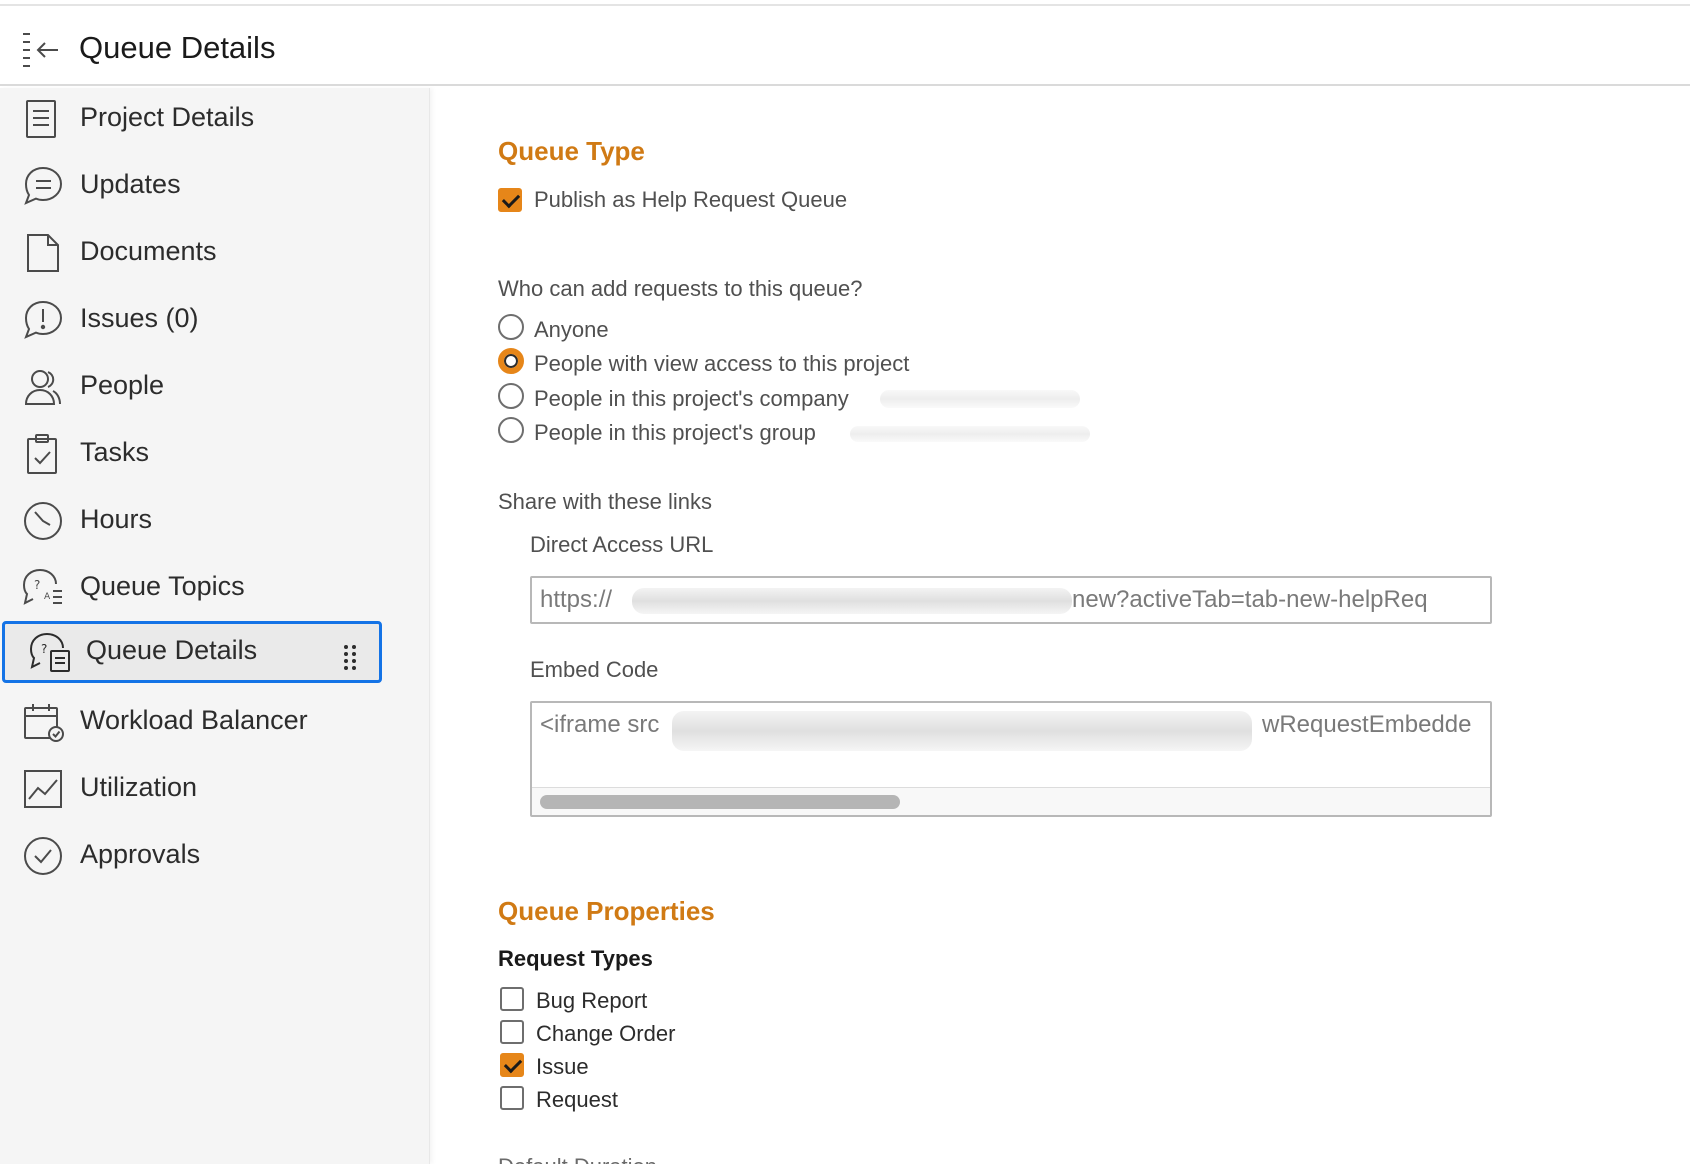 The height and width of the screenshot is (1164, 1690). I want to click on direct-access-url-field: https:// new?activeTab=tab-new-helpReq, so click(1011, 600).